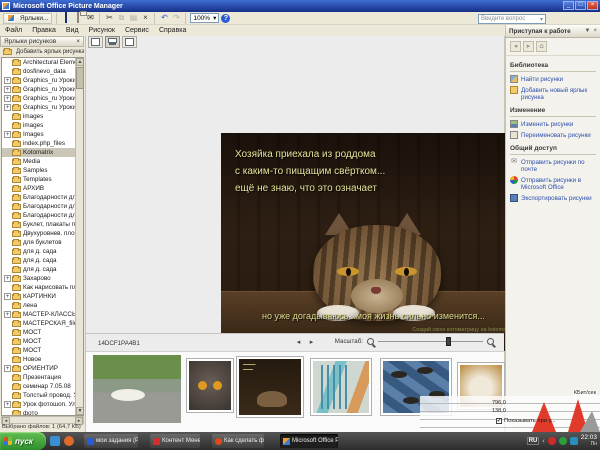 This screenshot has height=450, width=600. I want to click on scroll-up-icon: ▲, so click(79, 62).